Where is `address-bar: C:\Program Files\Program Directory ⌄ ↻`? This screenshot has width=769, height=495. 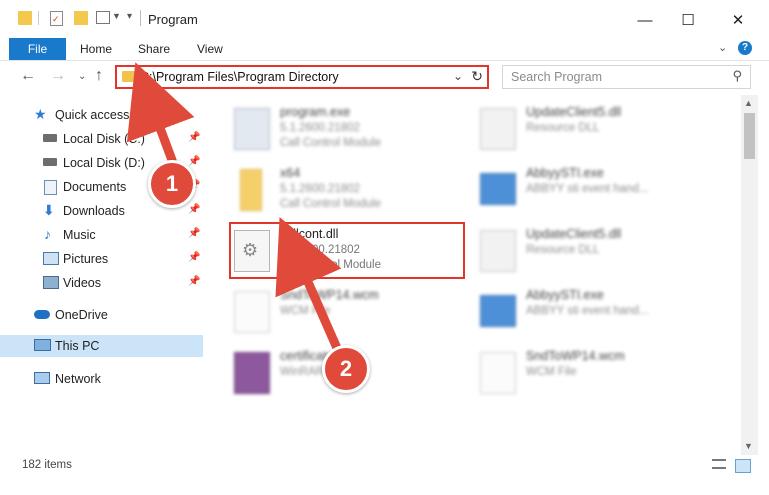
address-bar: C:\Program Files\Program Directory ⌄ ↻ is located at coordinates (302, 77).